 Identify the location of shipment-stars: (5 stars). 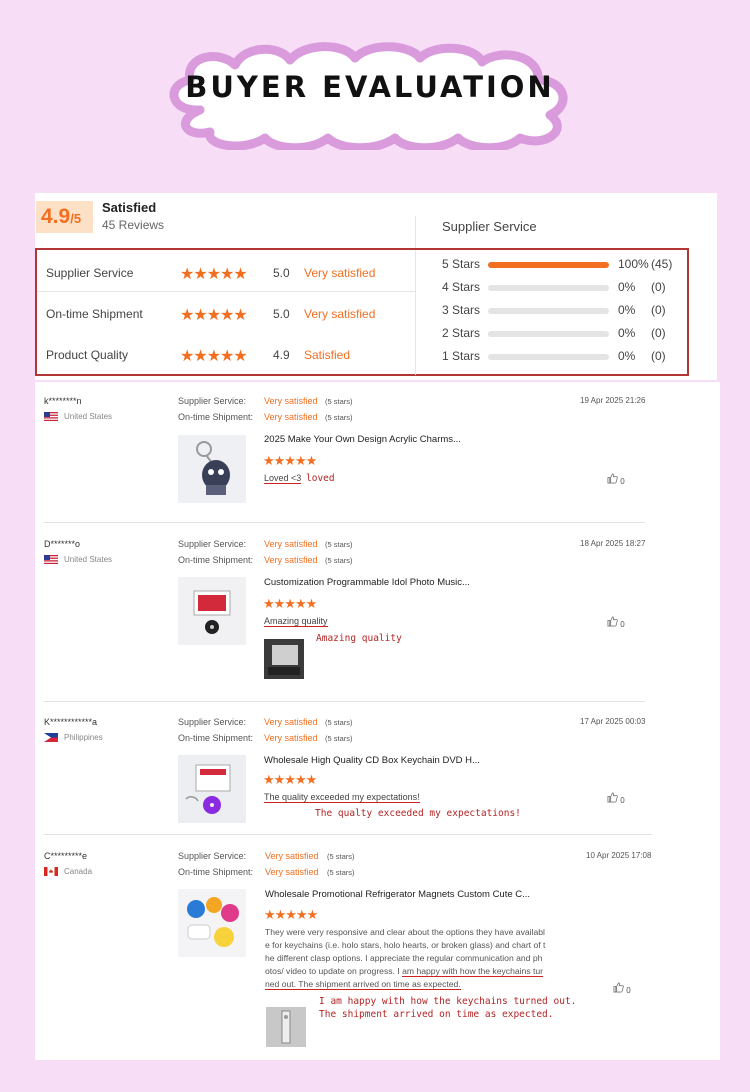
(339, 417).